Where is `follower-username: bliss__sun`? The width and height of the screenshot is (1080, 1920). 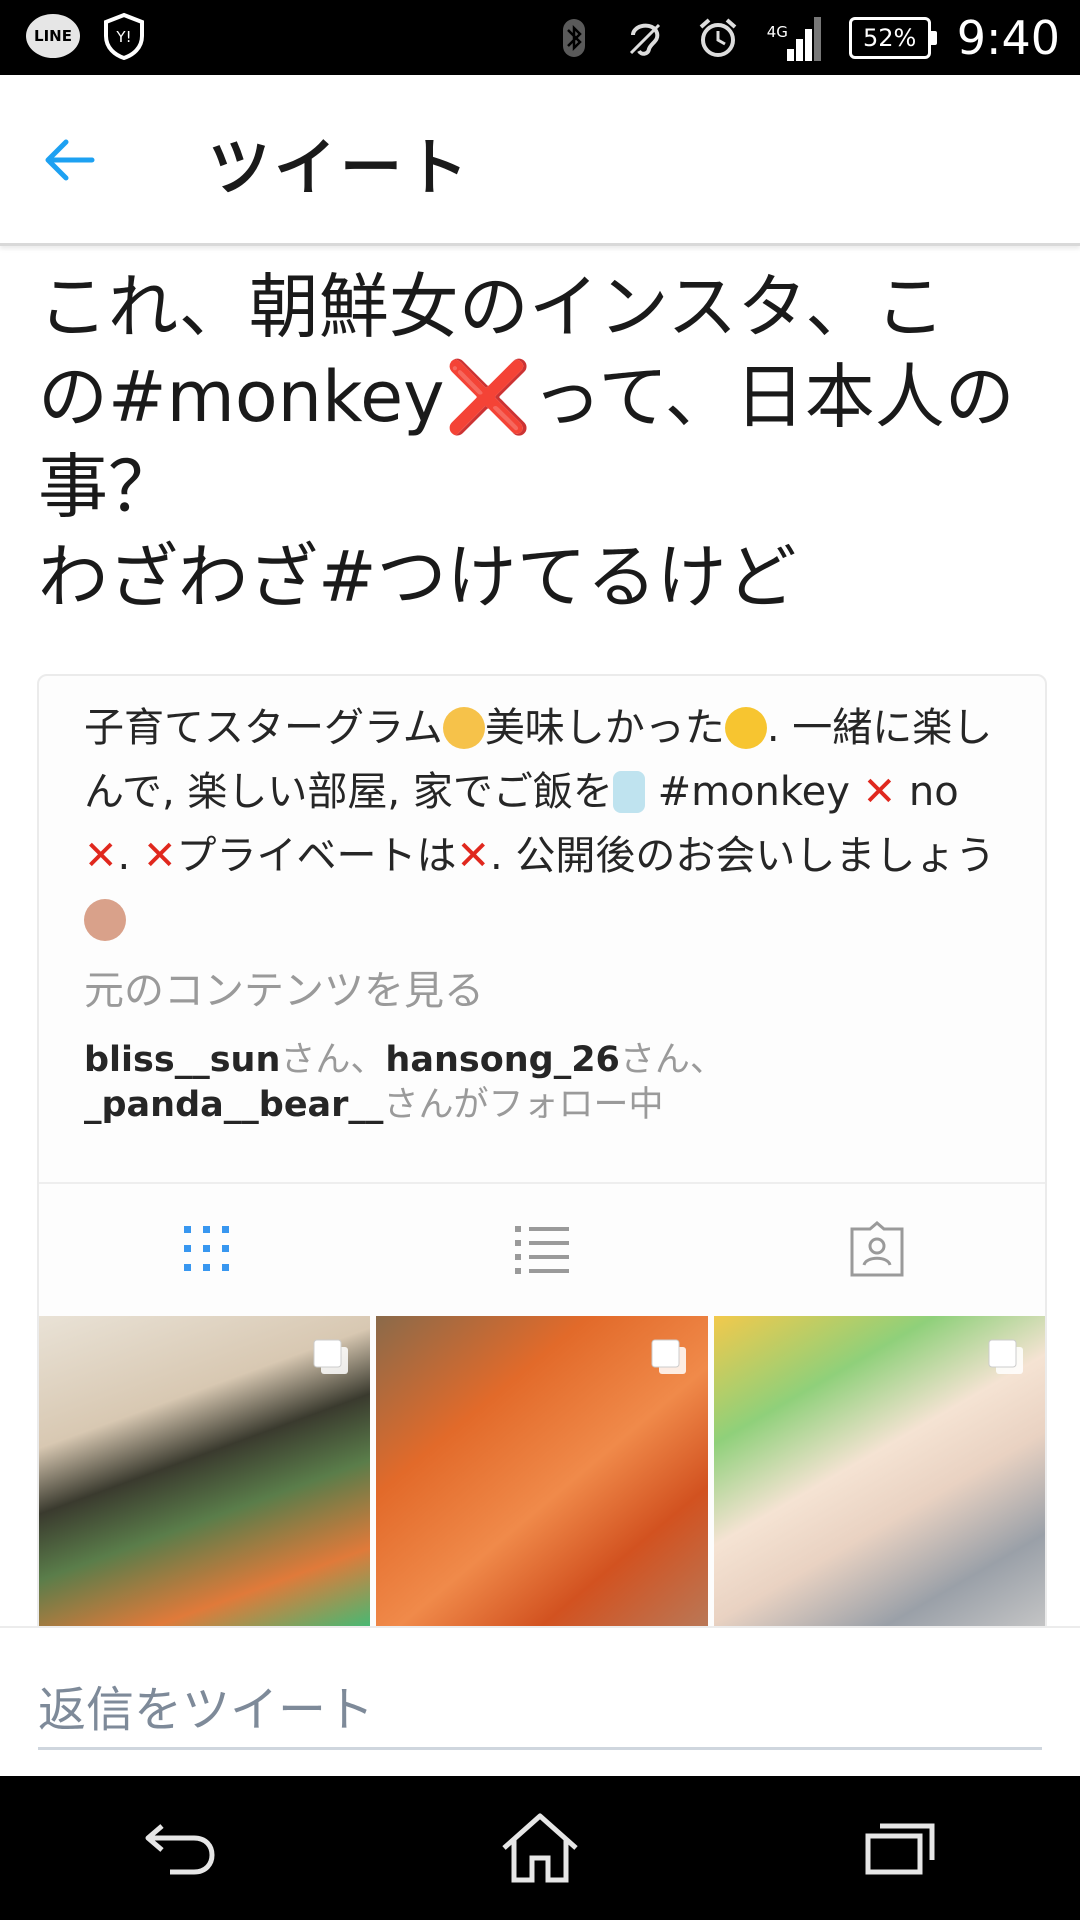 follower-username: bliss__sun is located at coordinates (182, 1060).